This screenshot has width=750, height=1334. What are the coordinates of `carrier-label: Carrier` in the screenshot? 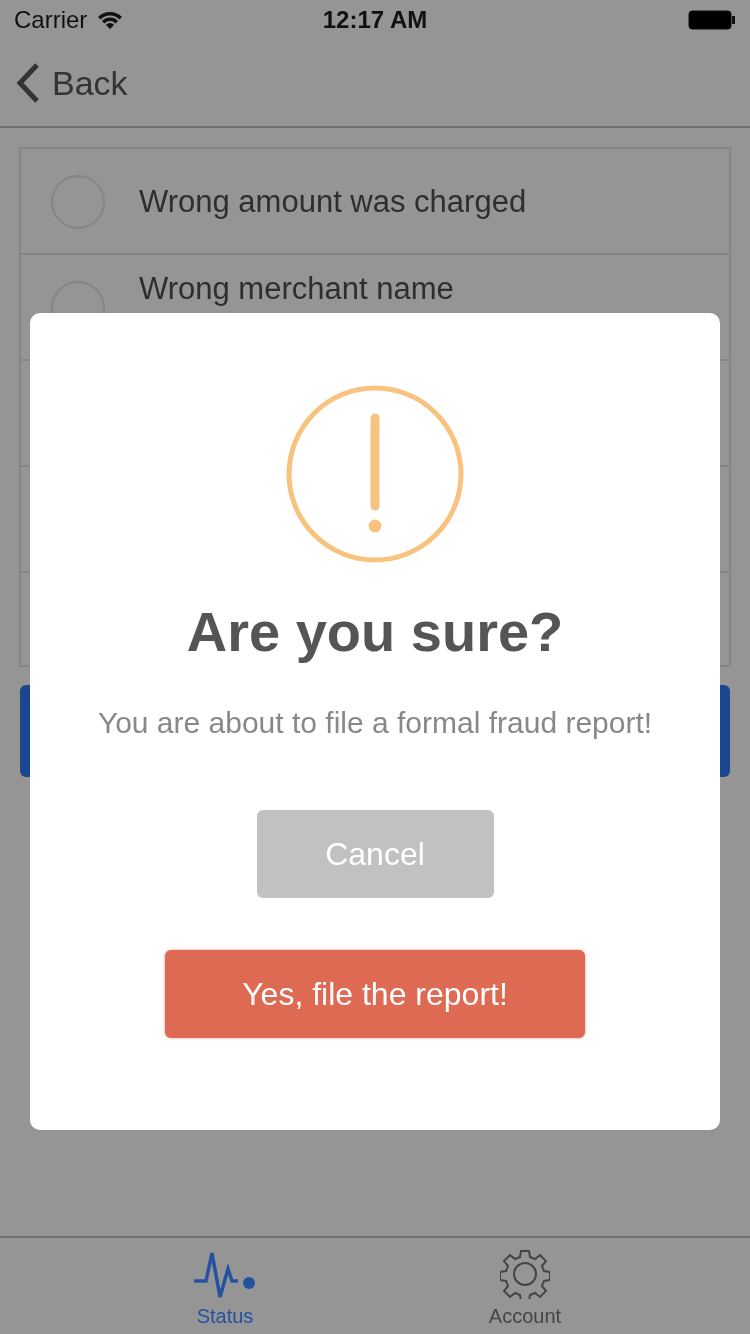 It's located at (51, 20).